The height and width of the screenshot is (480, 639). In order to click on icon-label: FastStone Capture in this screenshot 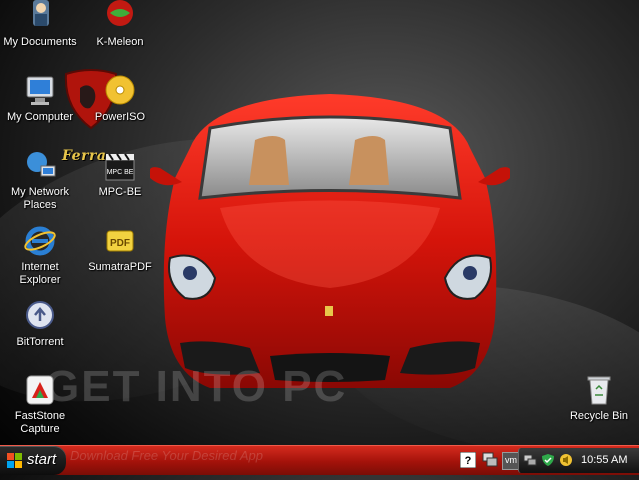, I will do `click(40, 422)`.